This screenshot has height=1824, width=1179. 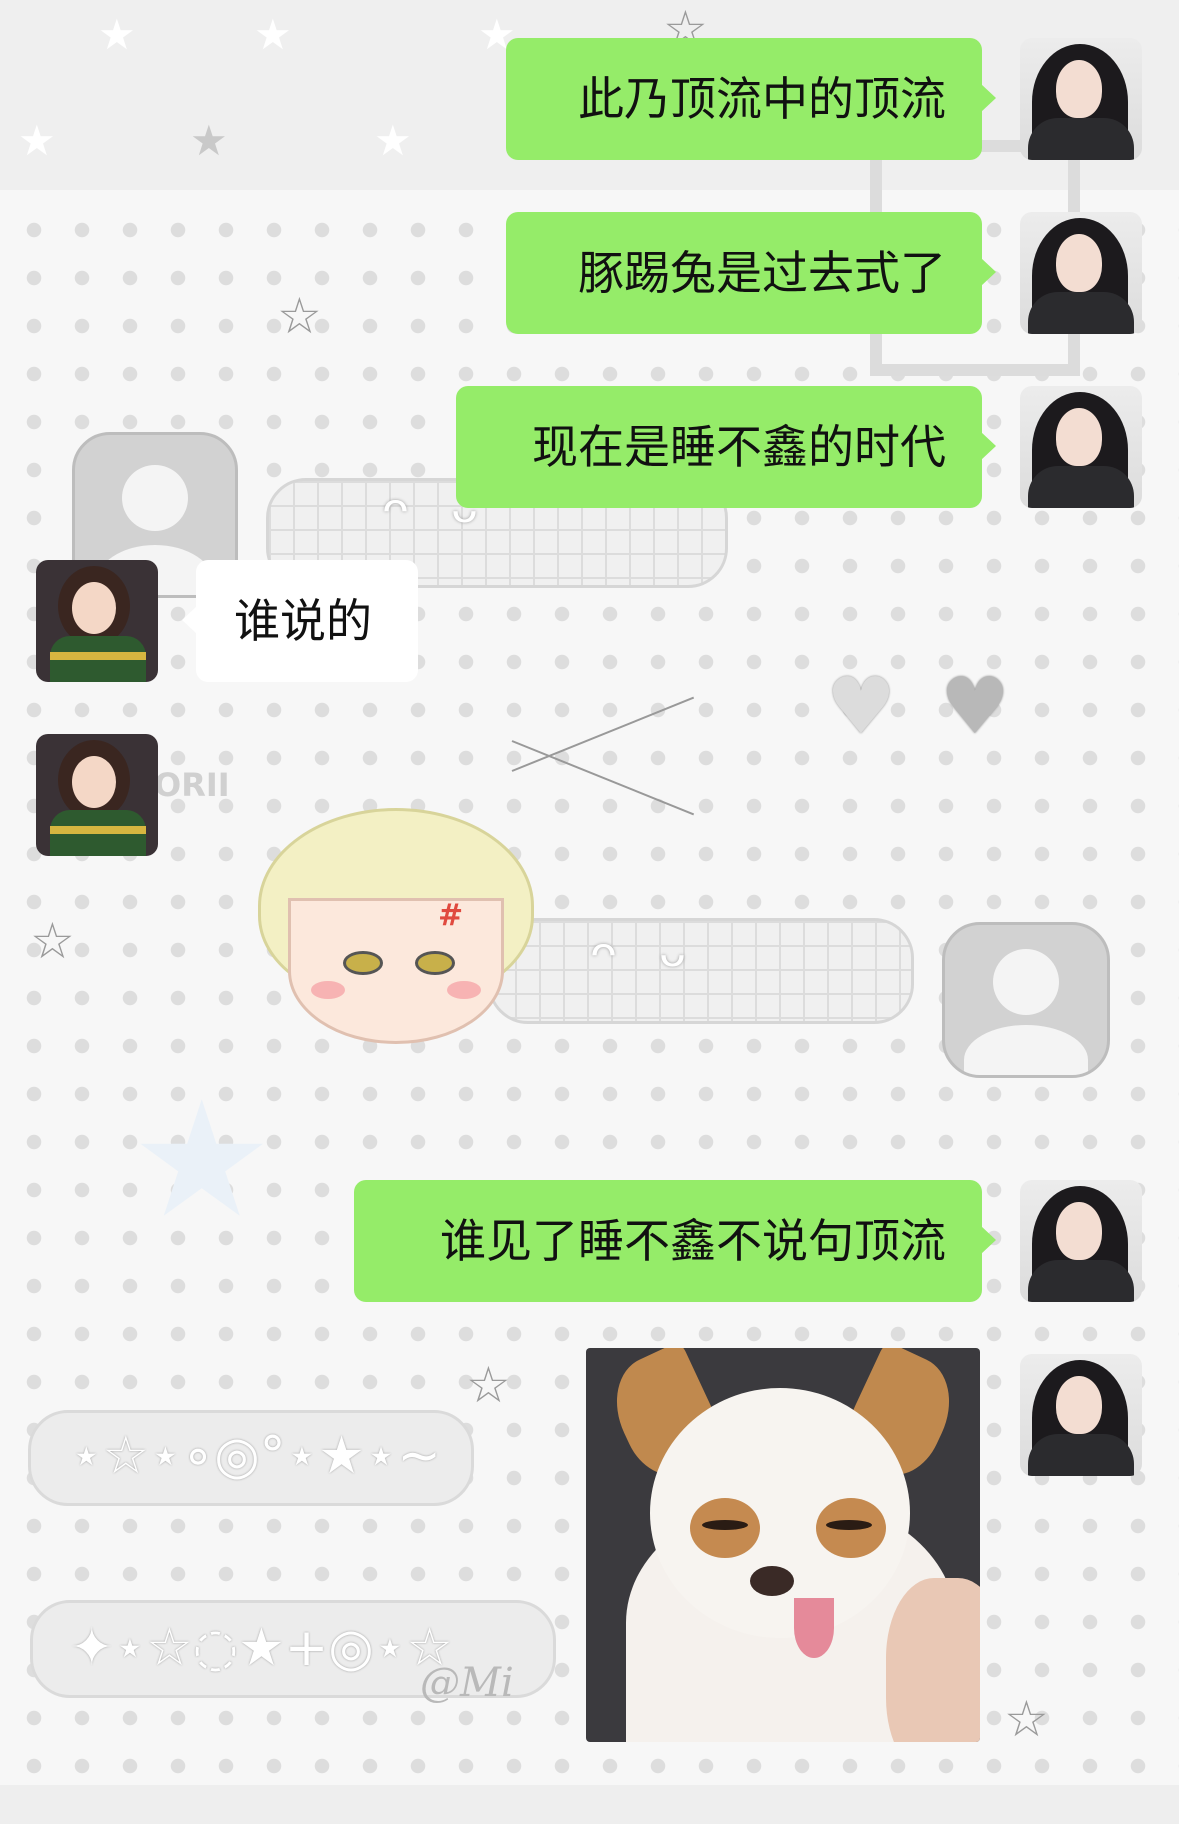 I want to click on message-bubble-received: 谁说的, so click(x=300, y=621).